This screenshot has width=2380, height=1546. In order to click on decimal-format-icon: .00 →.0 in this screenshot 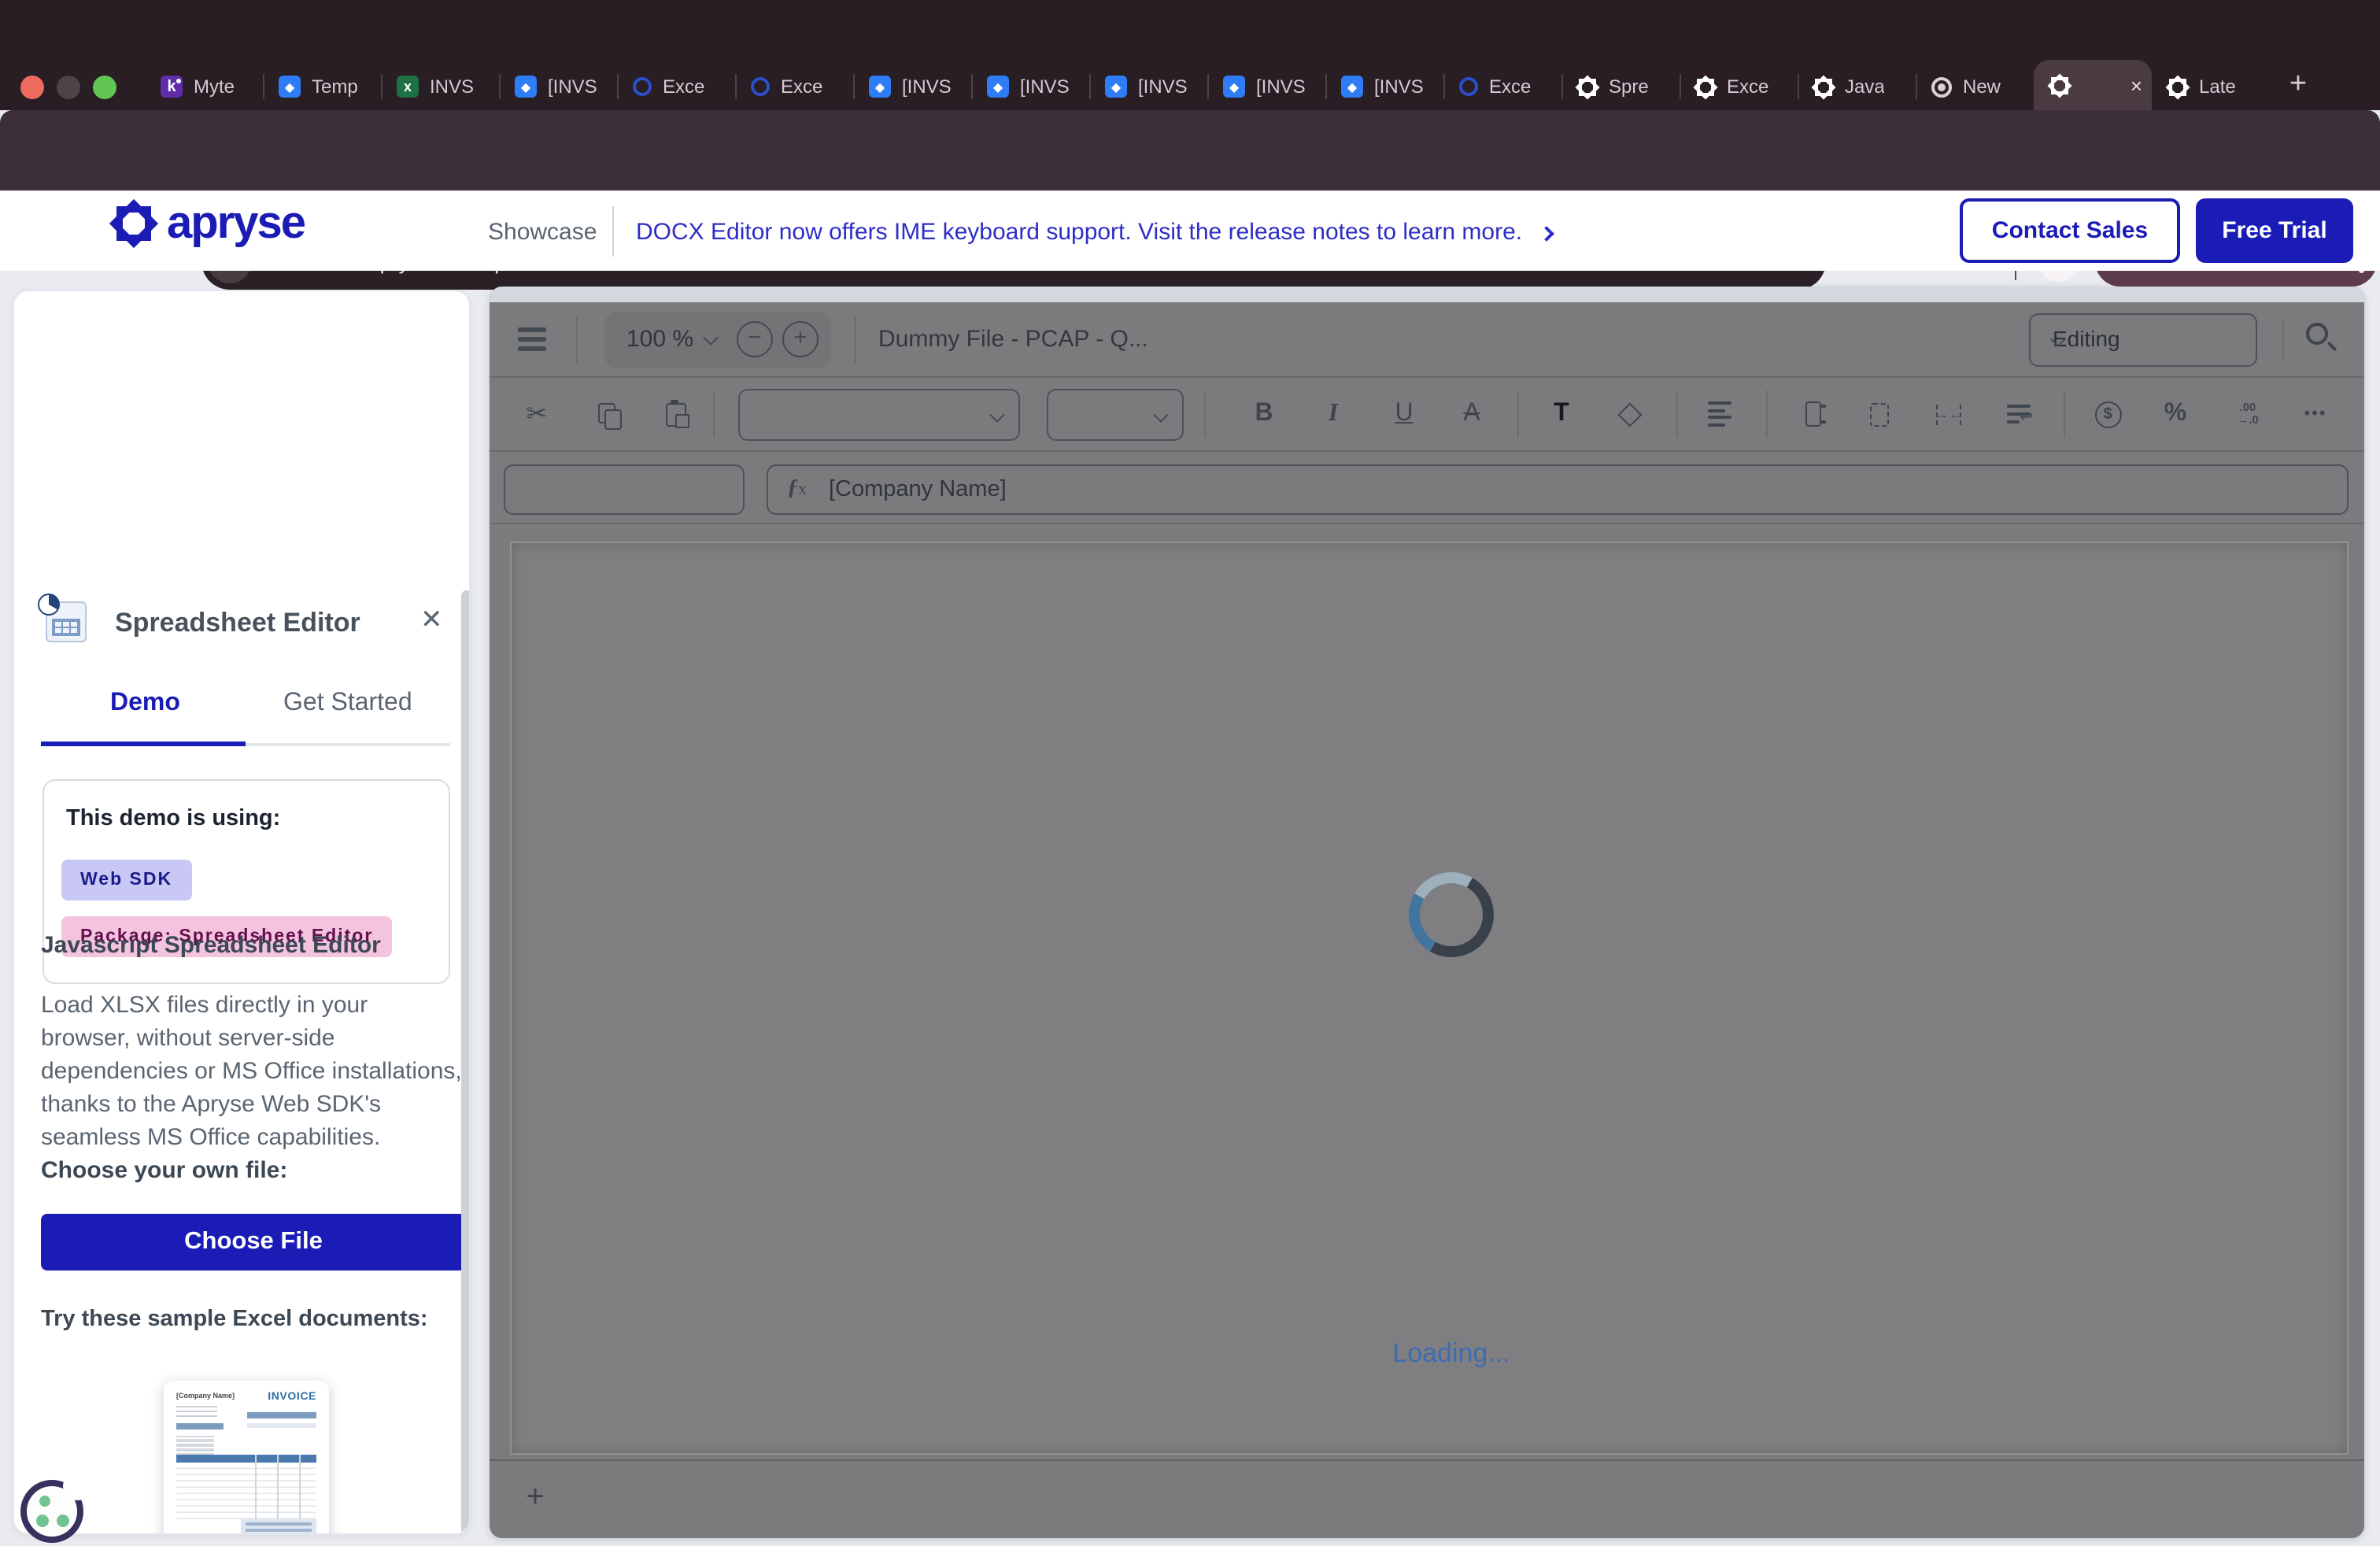, I will do `click(2247, 414)`.